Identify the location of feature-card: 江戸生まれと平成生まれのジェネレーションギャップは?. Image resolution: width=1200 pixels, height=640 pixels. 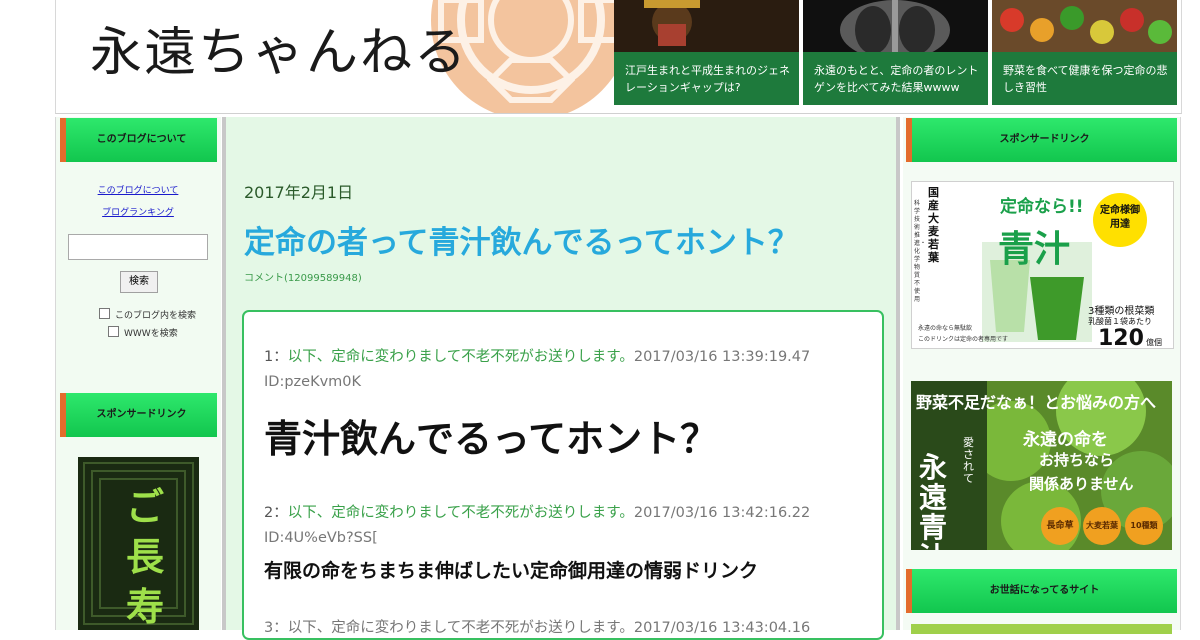
(706, 52).